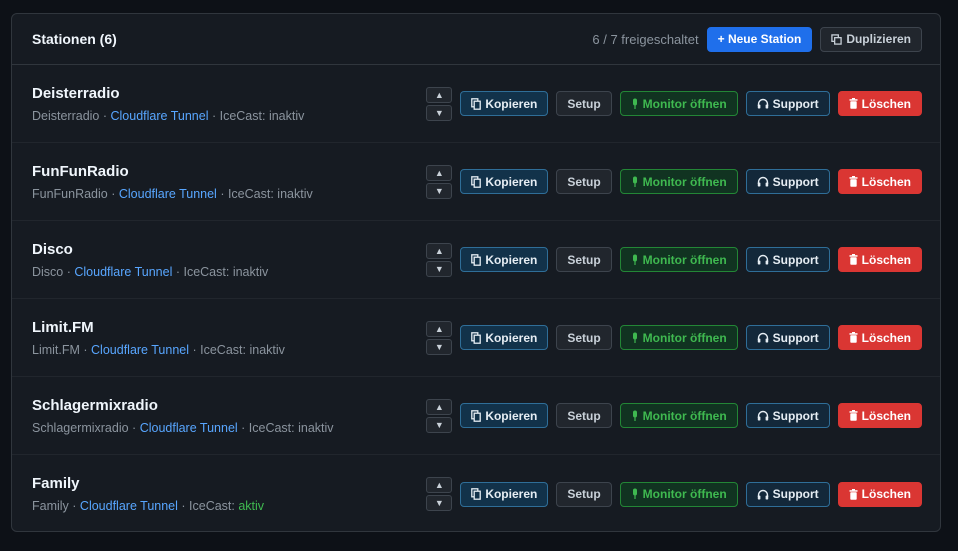  I want to click on unlock-count: 6 / 7 freigeschaltet, so click(645, 39).